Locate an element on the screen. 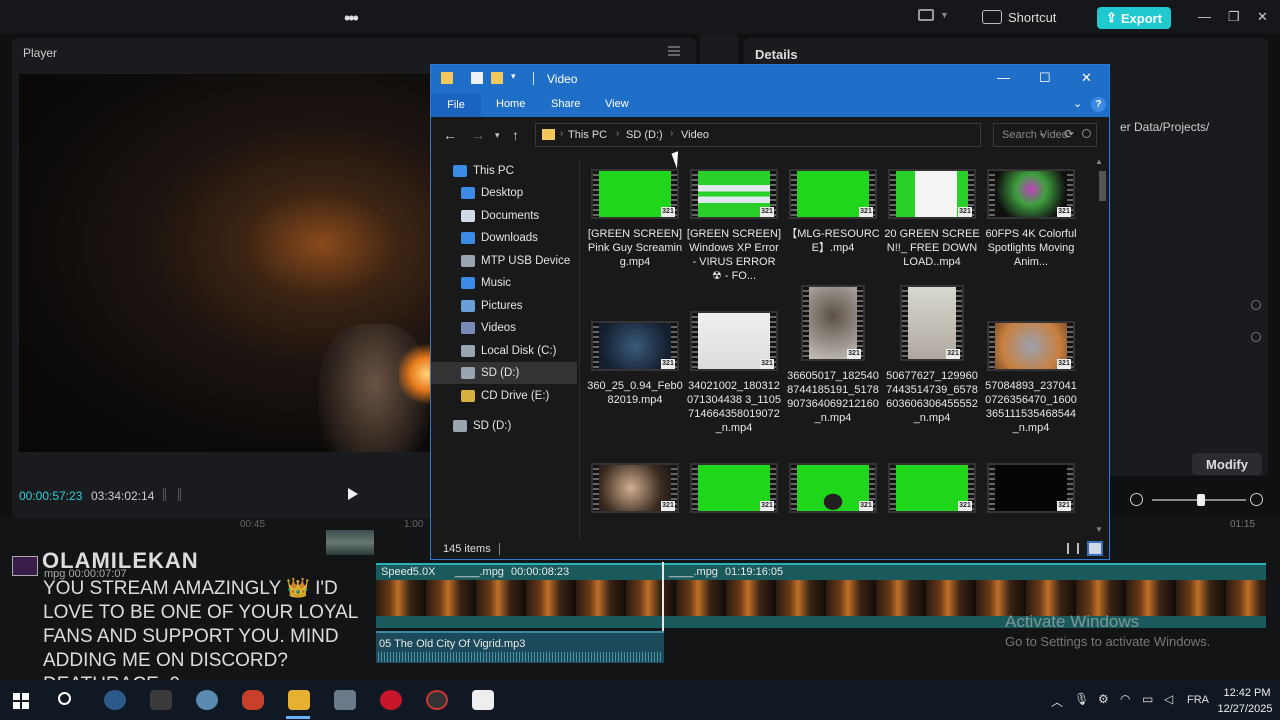  search-input: Search Video is located at coordinates (1045, 135).